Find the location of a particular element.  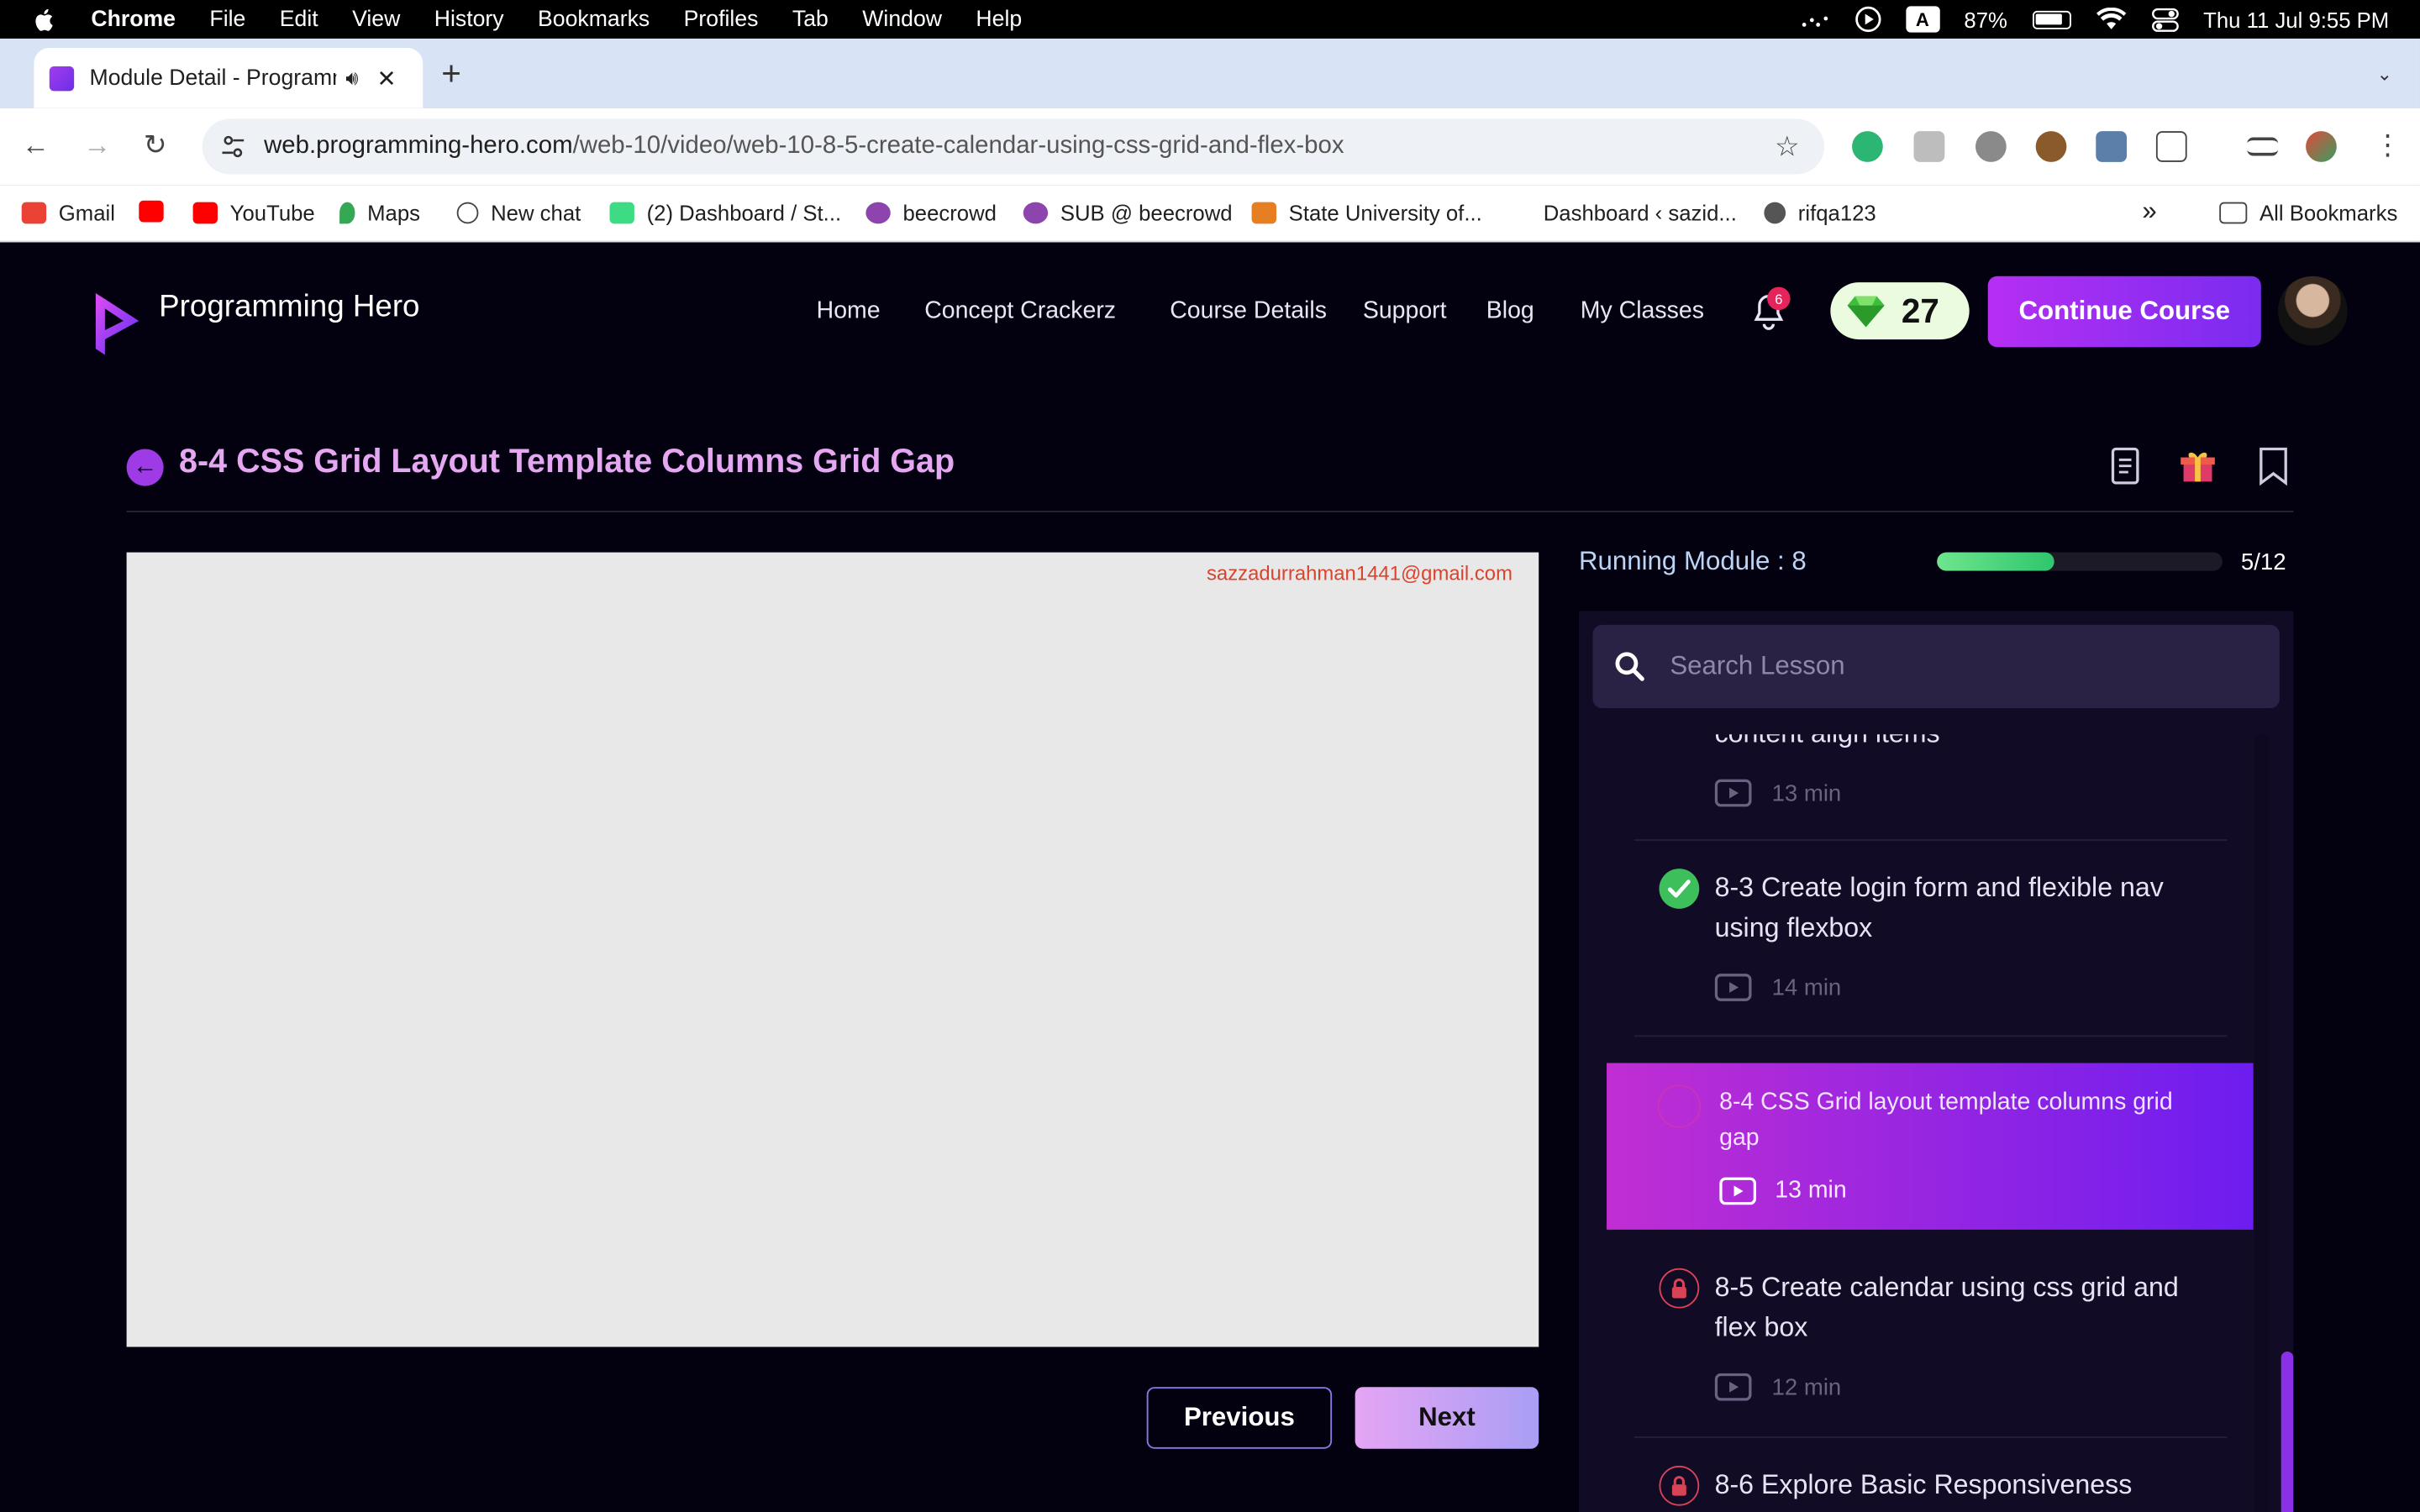

menu-app-name: Chrome is located at coordinates (133, 19).